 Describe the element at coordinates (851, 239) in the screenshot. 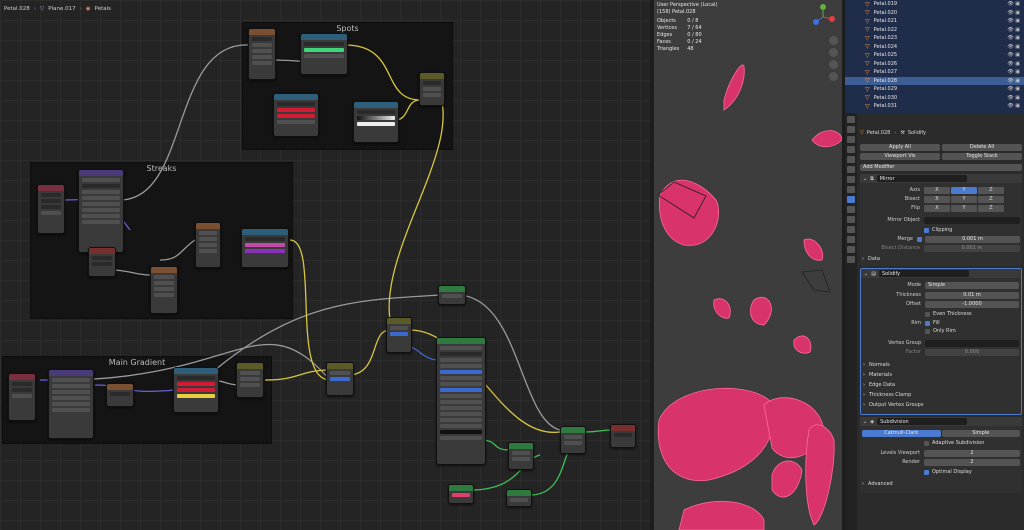

I see `data-tab-icon` at that location.